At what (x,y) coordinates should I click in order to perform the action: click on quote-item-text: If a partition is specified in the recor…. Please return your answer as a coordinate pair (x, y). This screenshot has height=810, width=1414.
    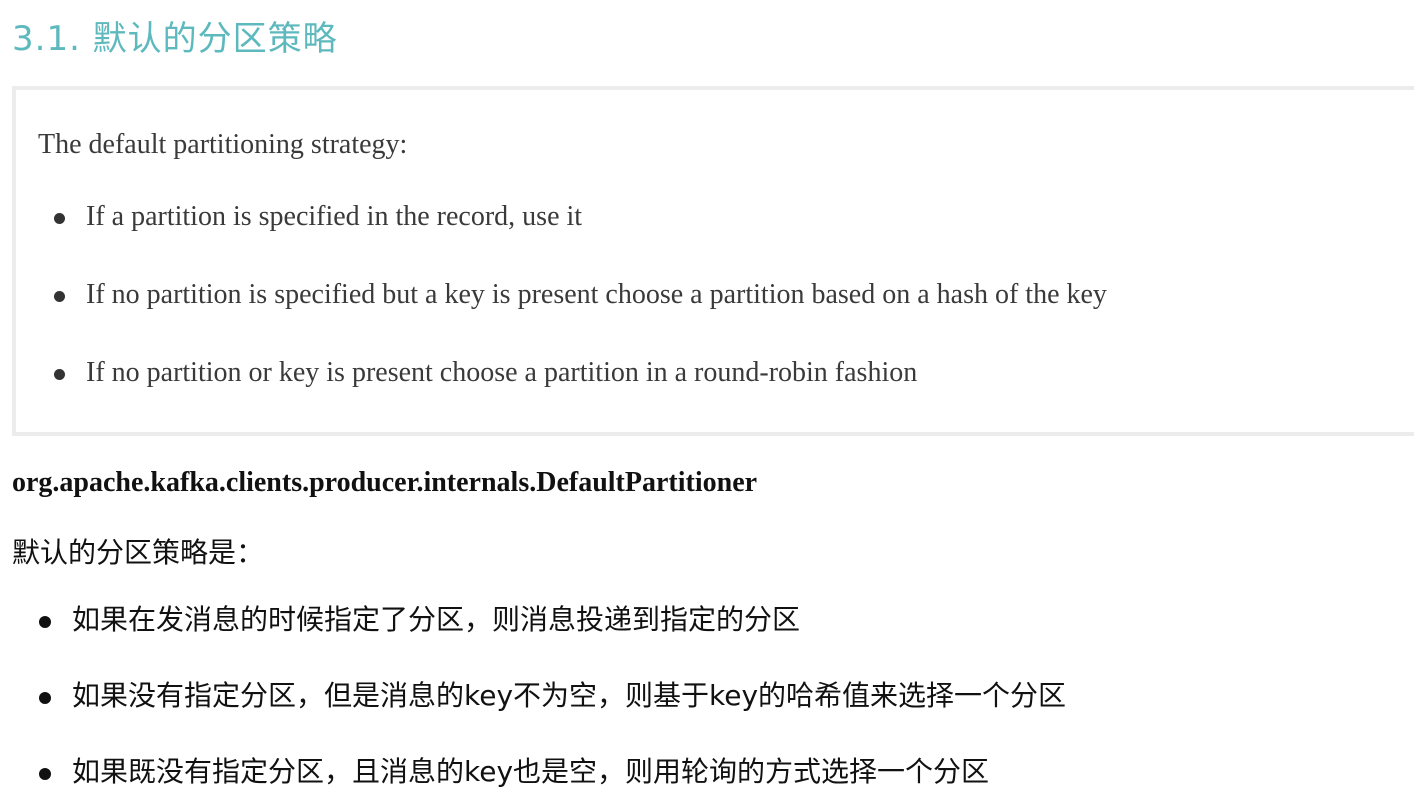
    Looking at the image, I should click on (334, 216).